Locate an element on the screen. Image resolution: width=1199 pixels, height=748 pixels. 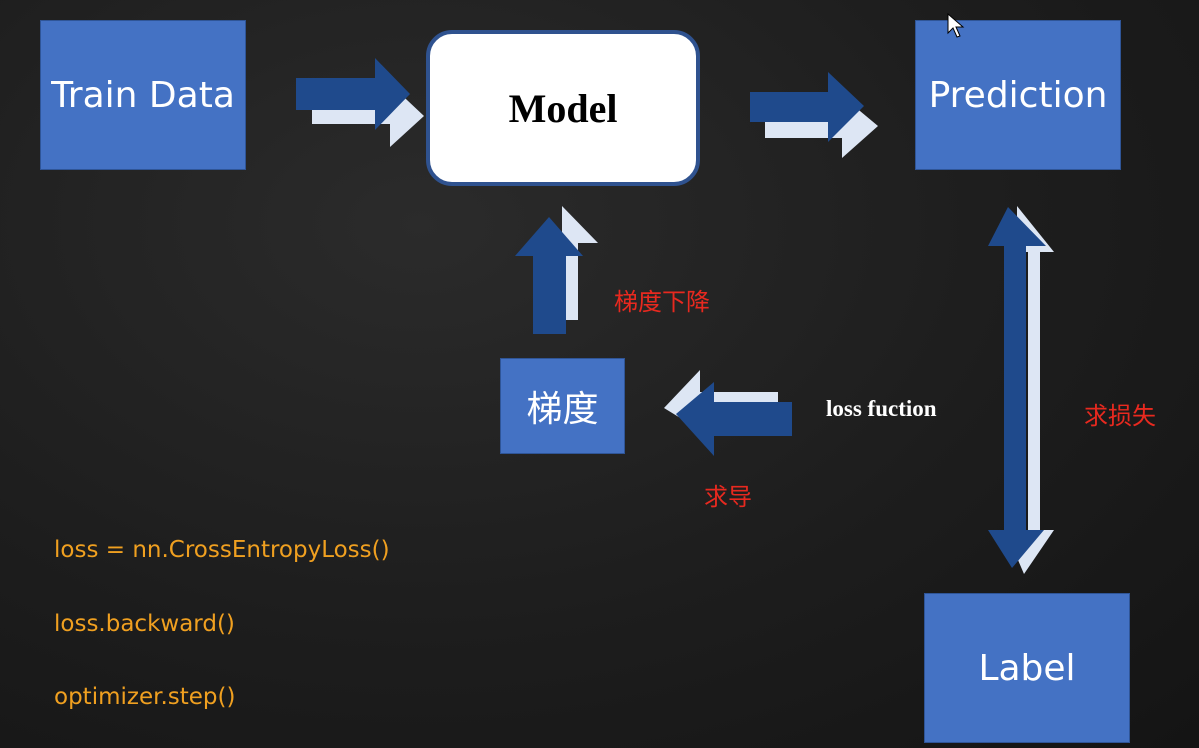
arrow-up-icon is located at coordinates (556, 270).